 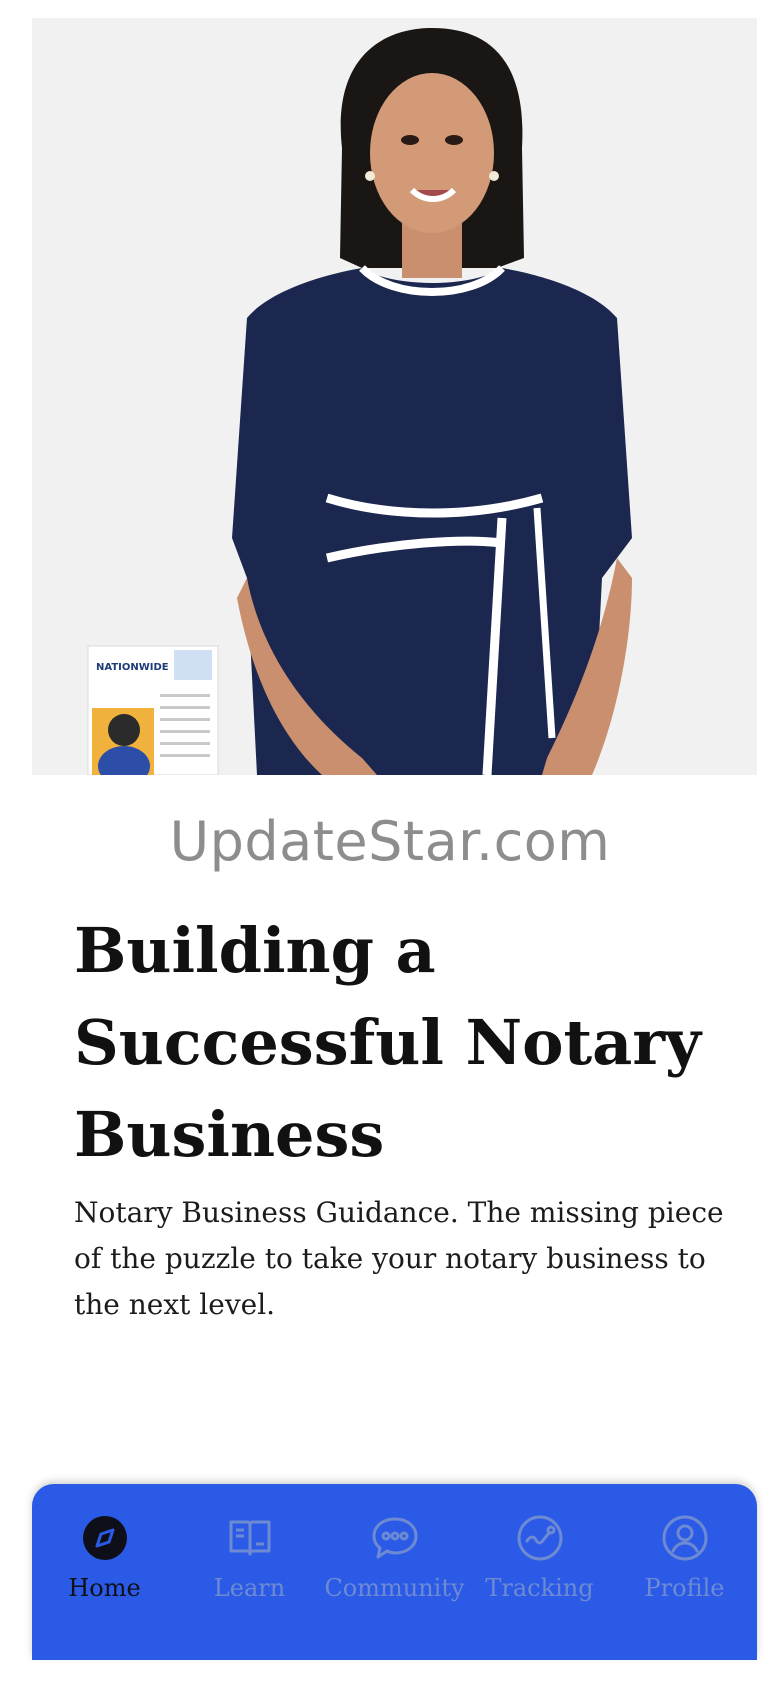 I want to click on title-line: Building a, so click(x=255, y=950).